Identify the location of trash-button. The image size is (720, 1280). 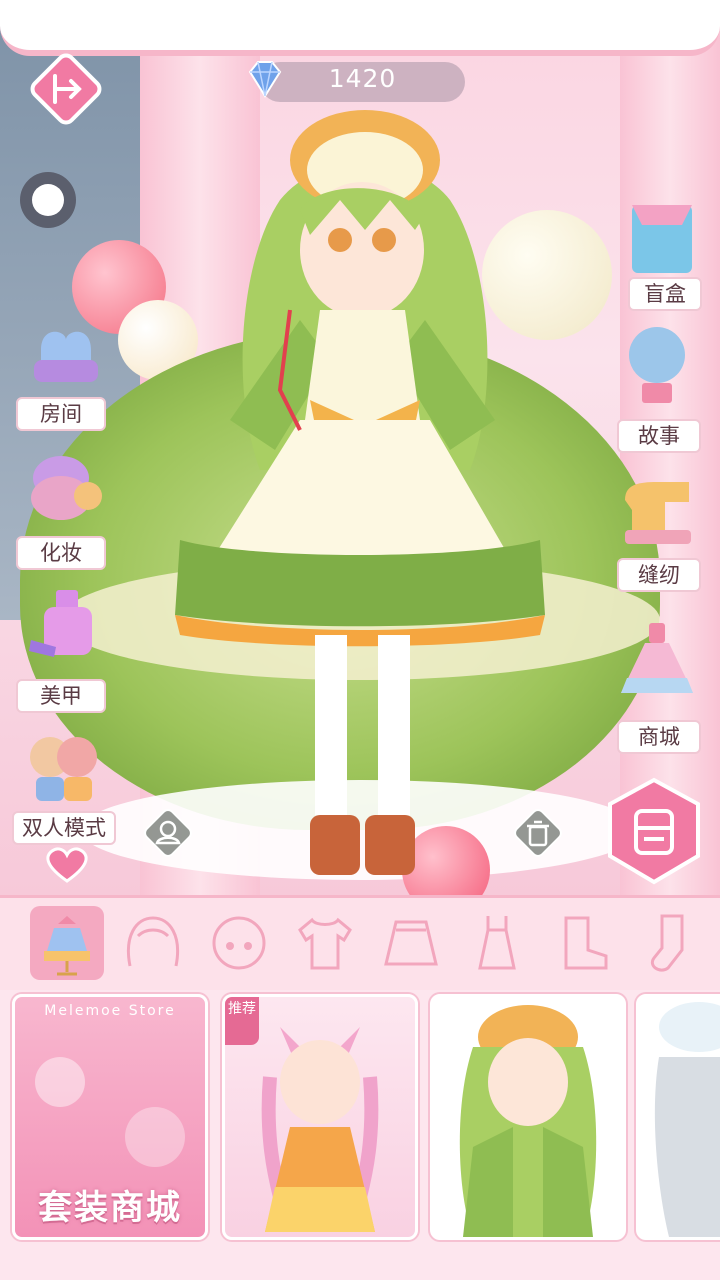
(538, 833).